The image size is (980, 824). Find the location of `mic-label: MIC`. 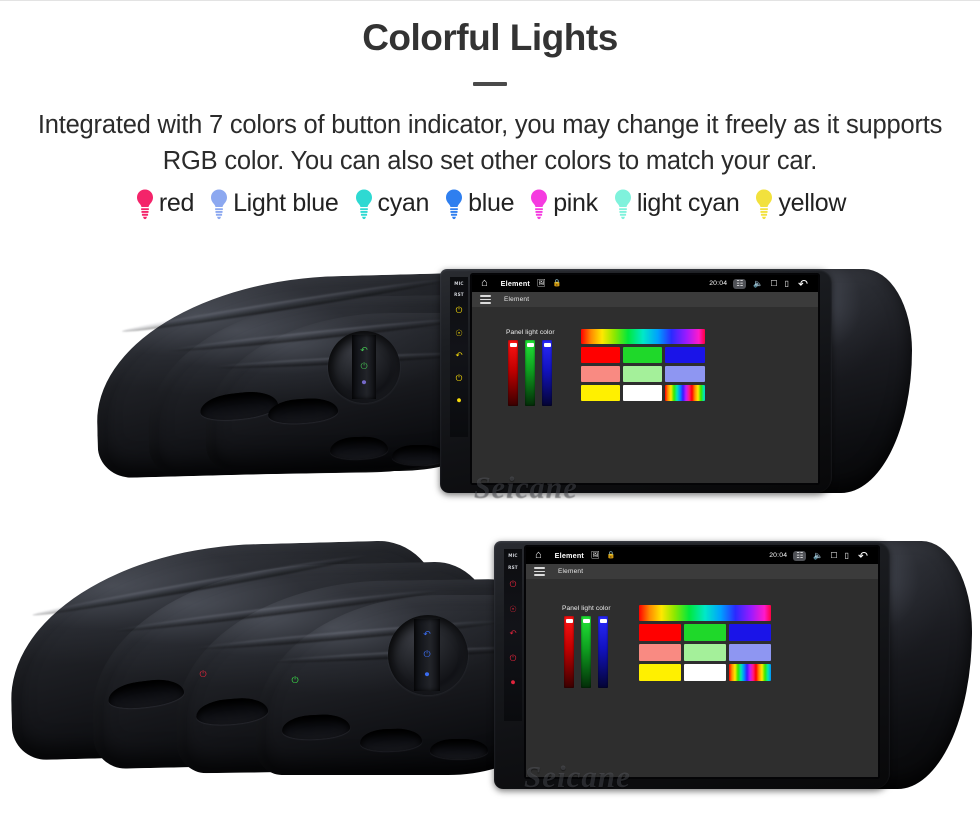

mic-label: MIC is located at coordinates (513, 555).